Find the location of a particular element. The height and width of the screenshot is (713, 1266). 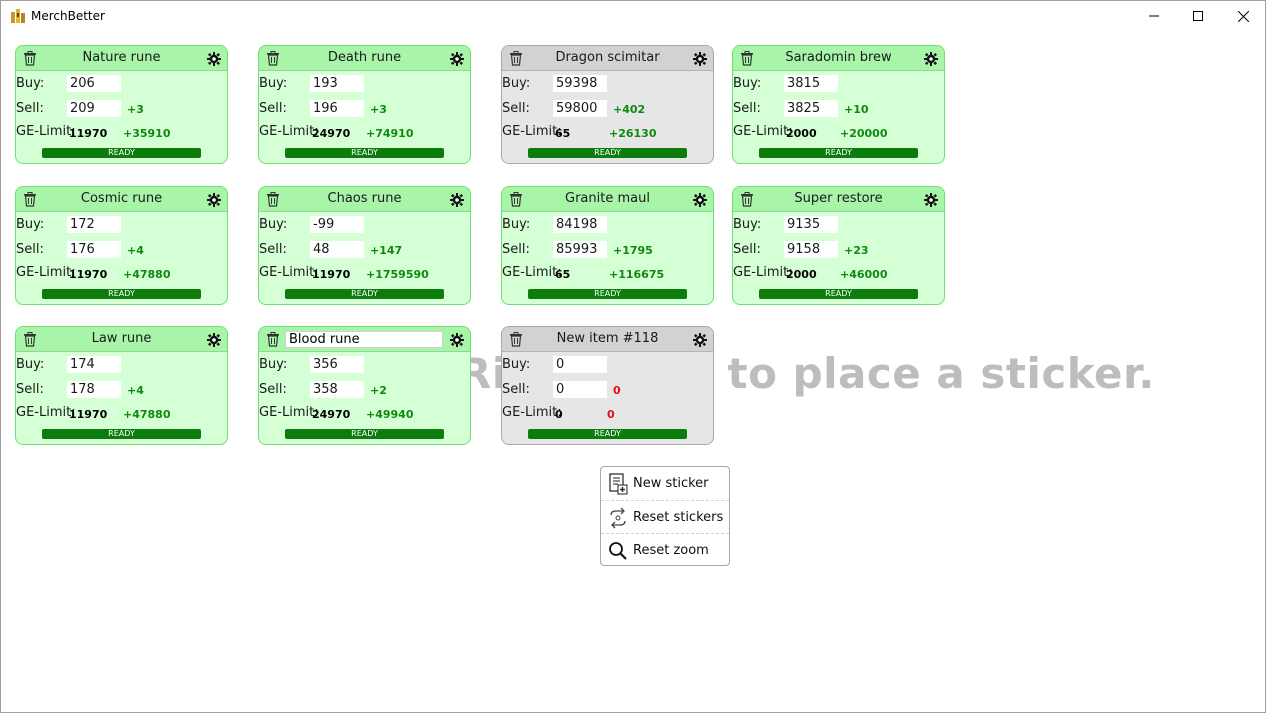

sticker-header: Law rune is located at coordinates (121, 339).